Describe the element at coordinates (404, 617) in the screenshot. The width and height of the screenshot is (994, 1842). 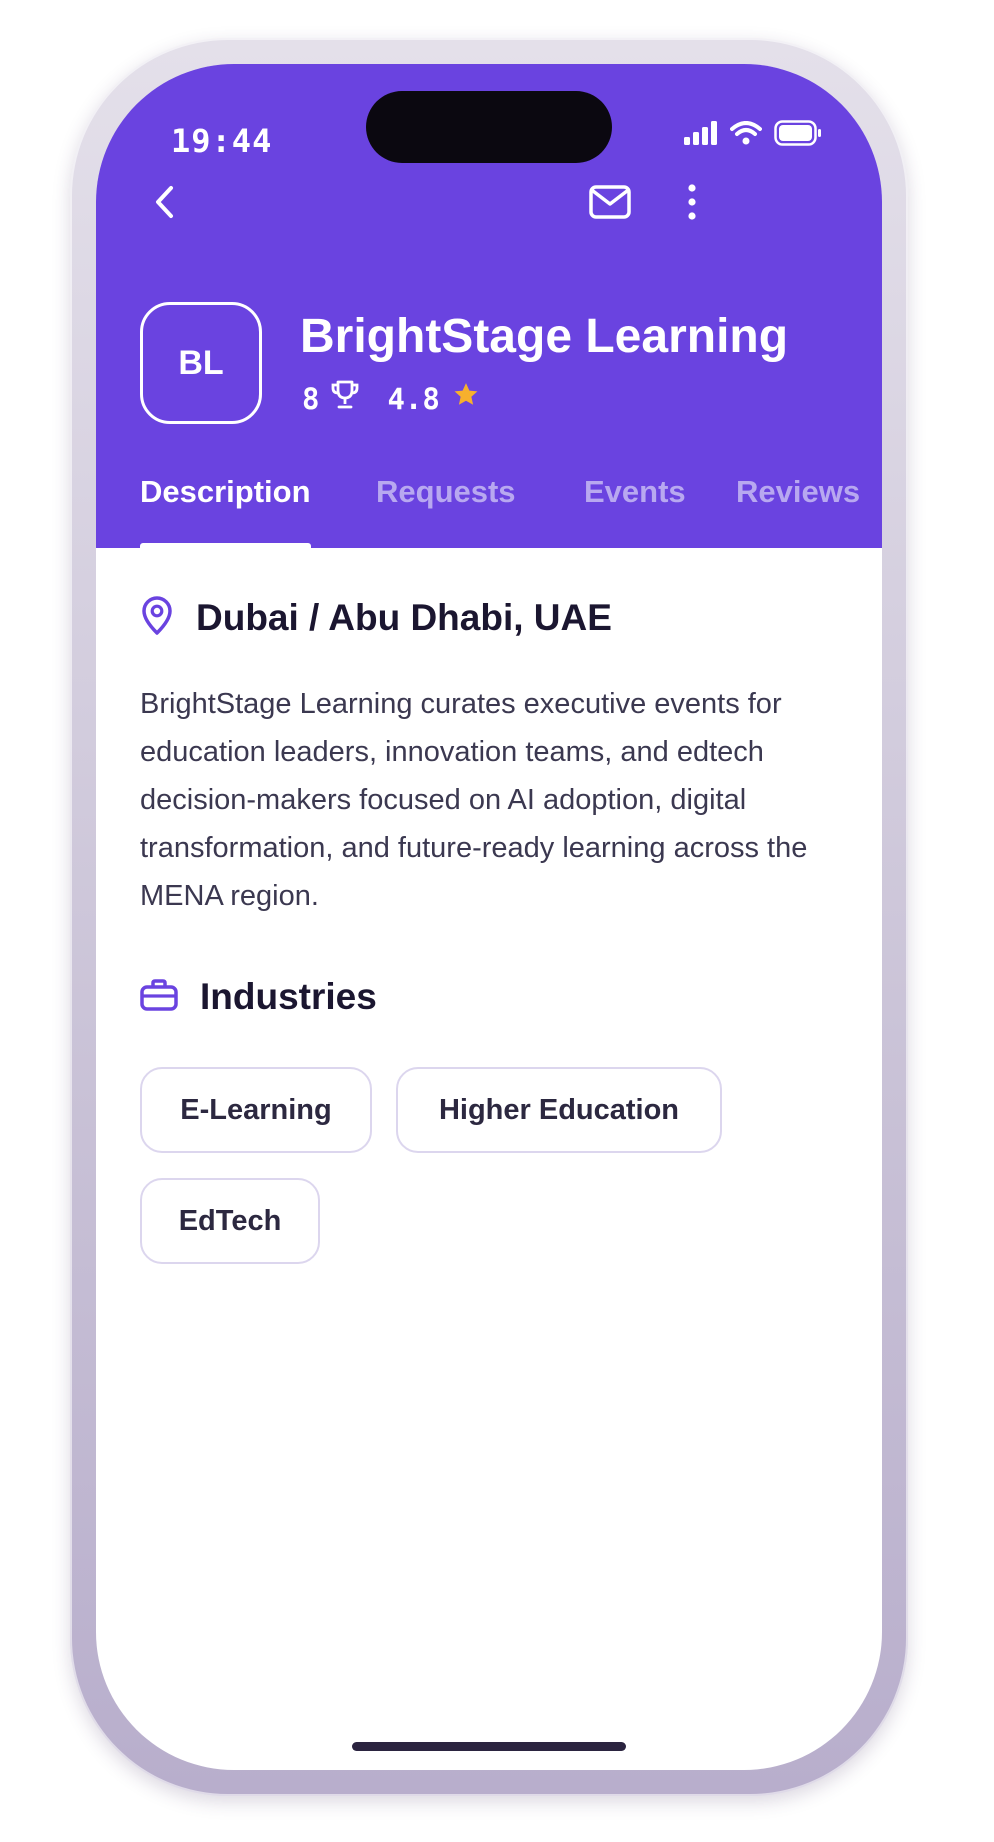
I see `location-text: Dubai / Abu Dhabi, UAE` at that location.